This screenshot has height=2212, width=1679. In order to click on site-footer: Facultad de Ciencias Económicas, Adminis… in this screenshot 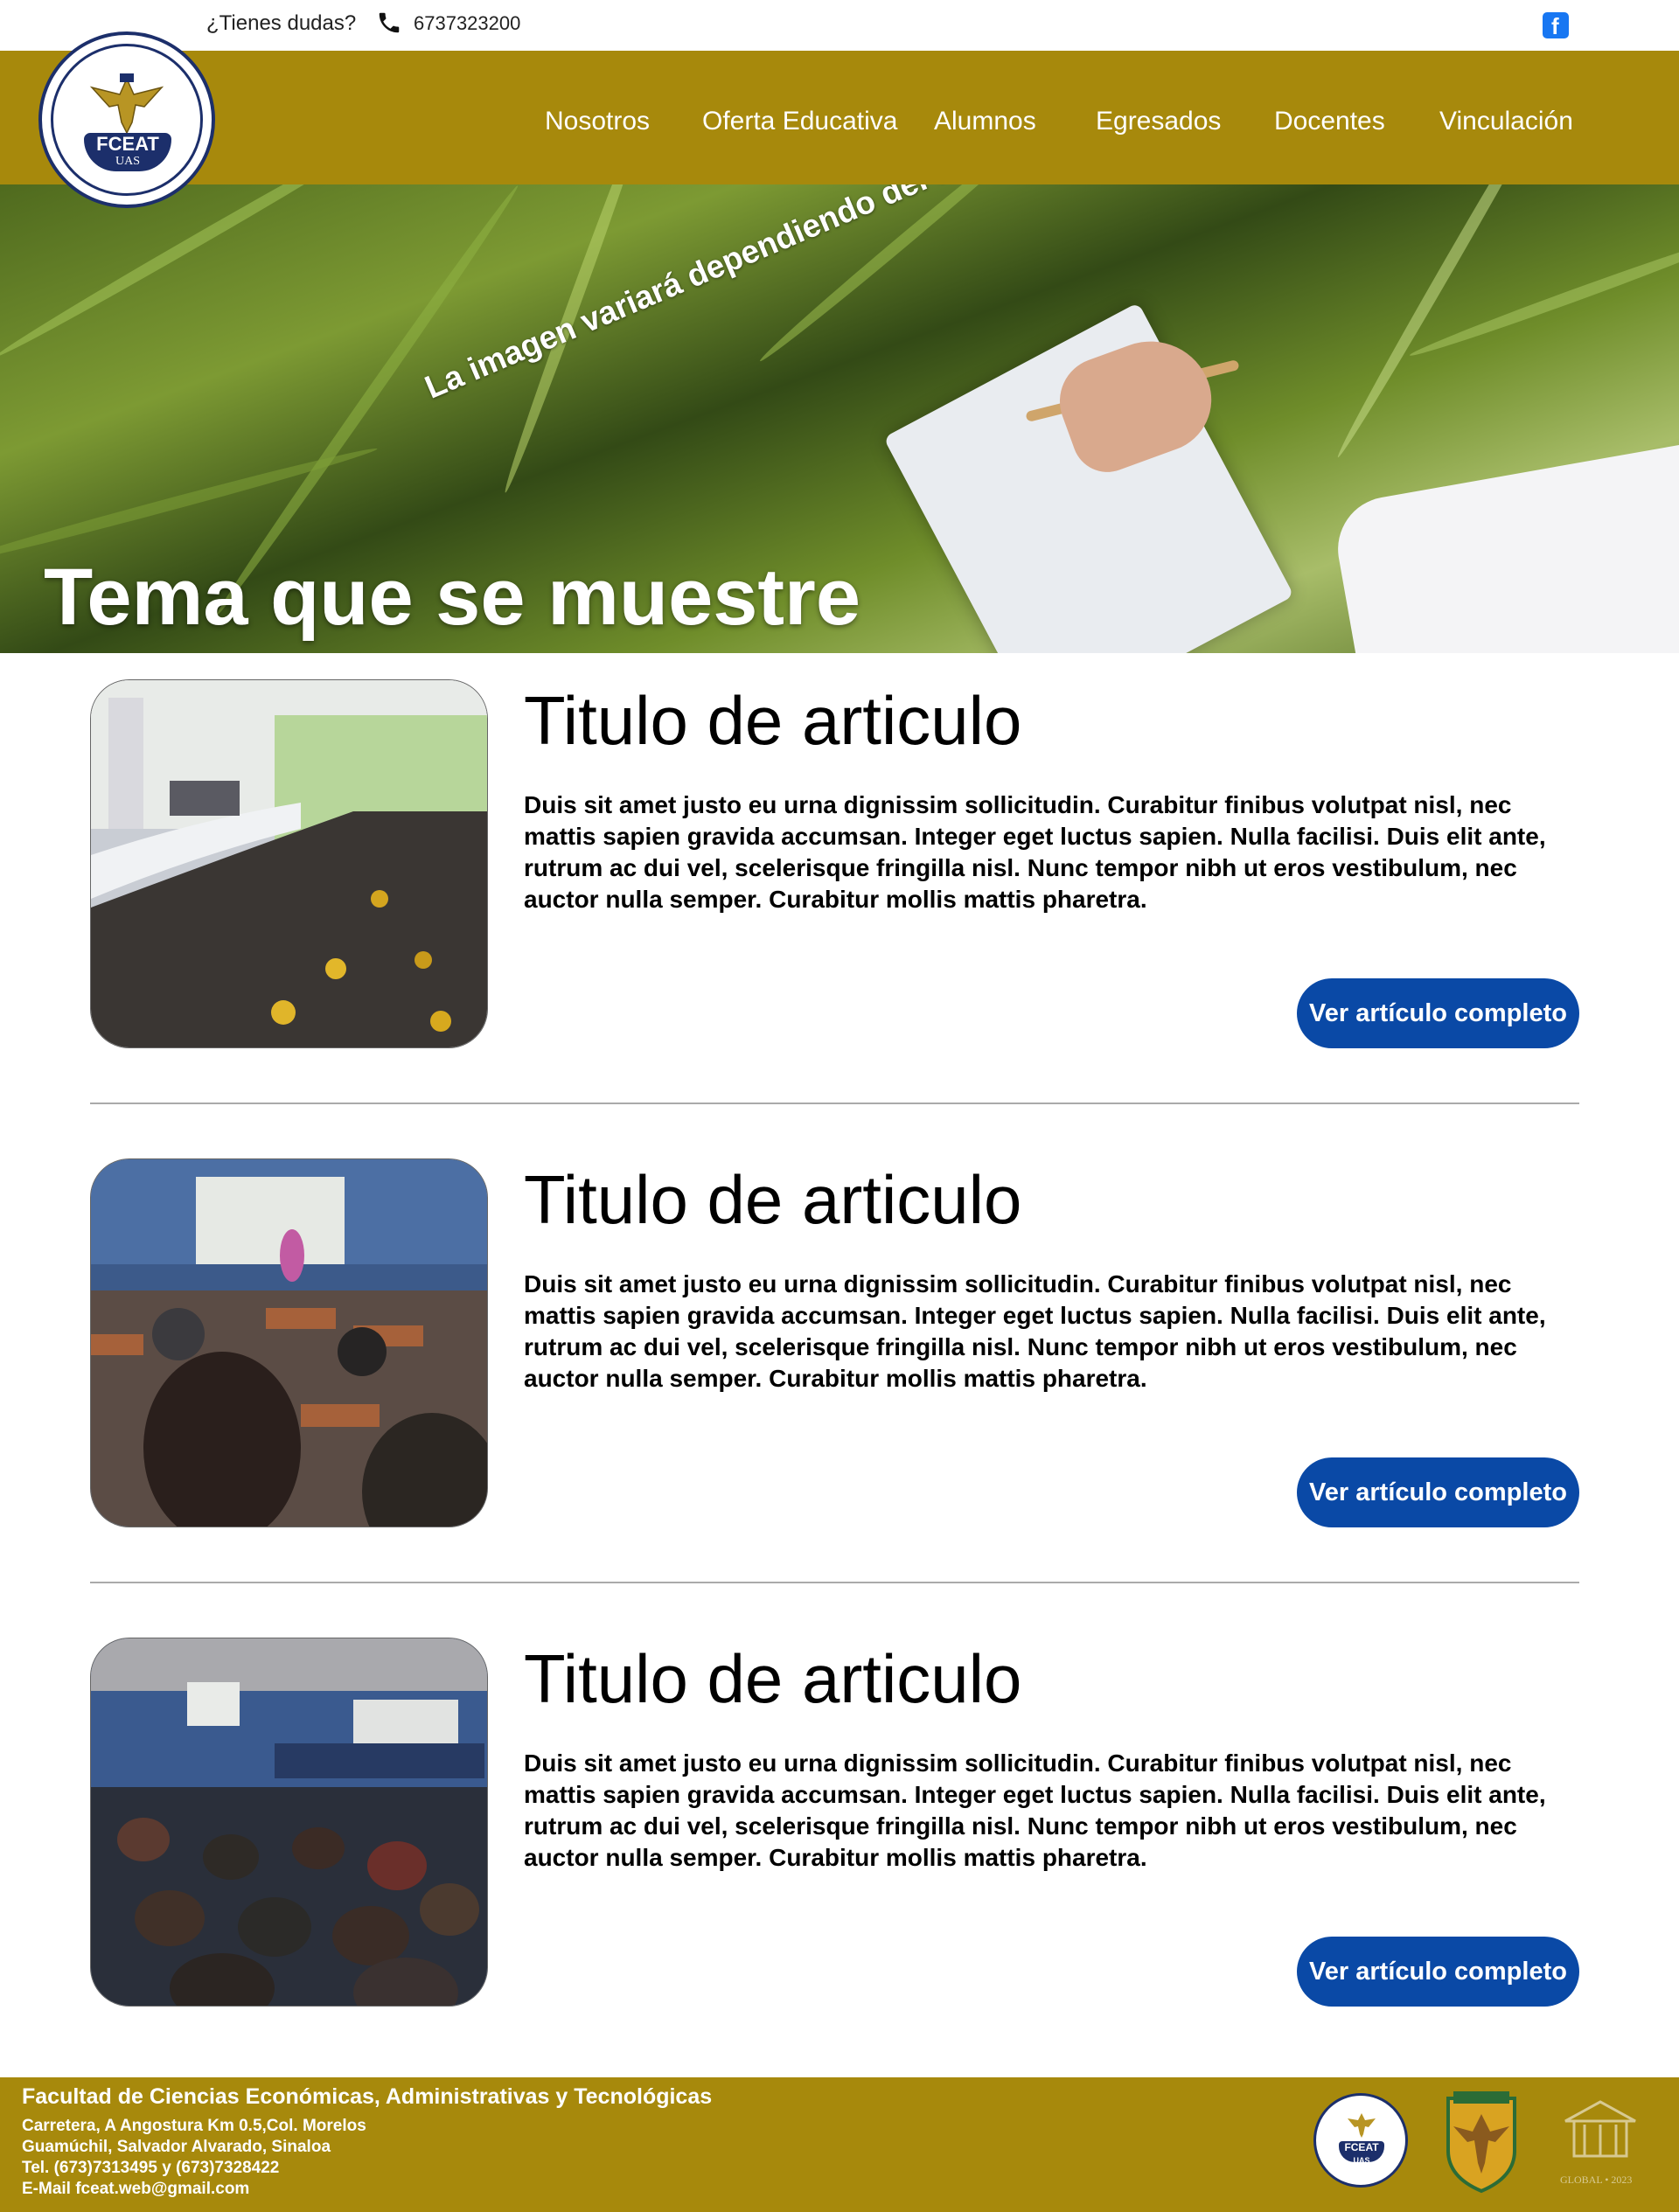, I will do `click(840, 2144)`.